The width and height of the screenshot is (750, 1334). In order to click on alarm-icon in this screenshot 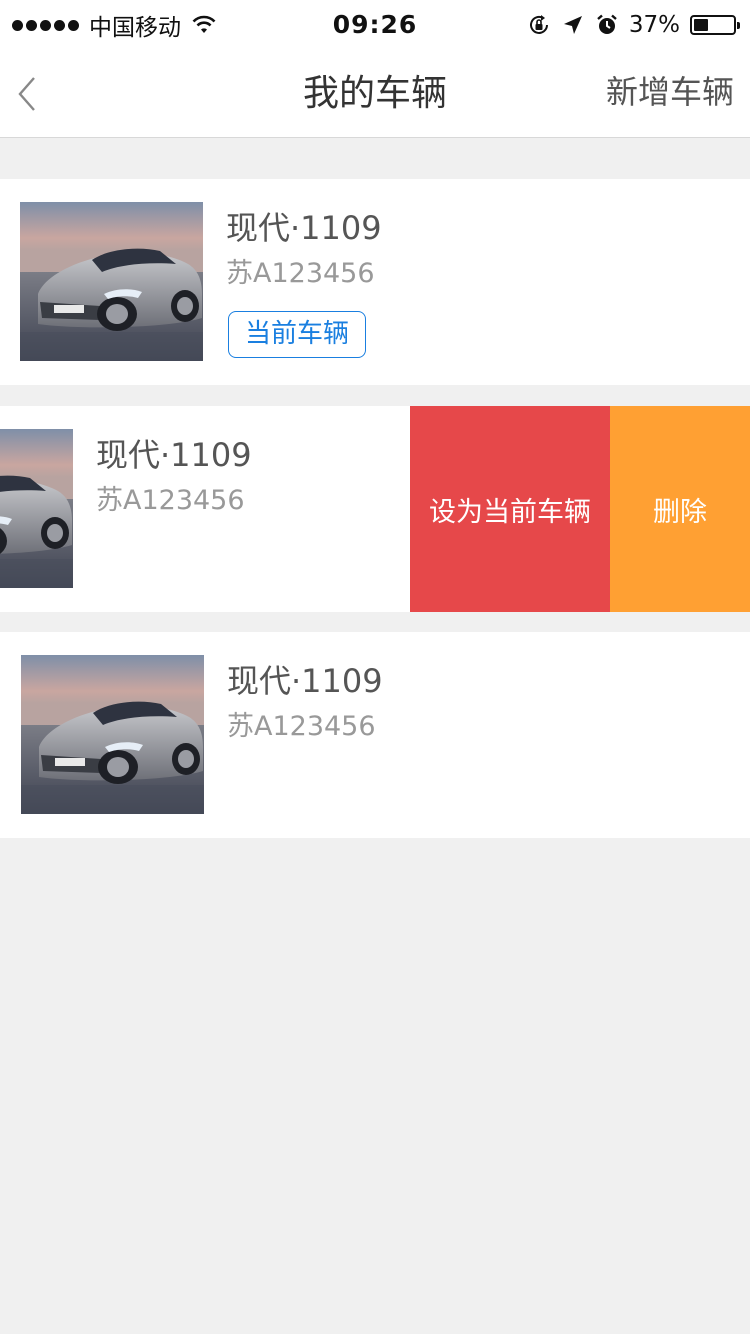, I will do `click(607, 24)`.